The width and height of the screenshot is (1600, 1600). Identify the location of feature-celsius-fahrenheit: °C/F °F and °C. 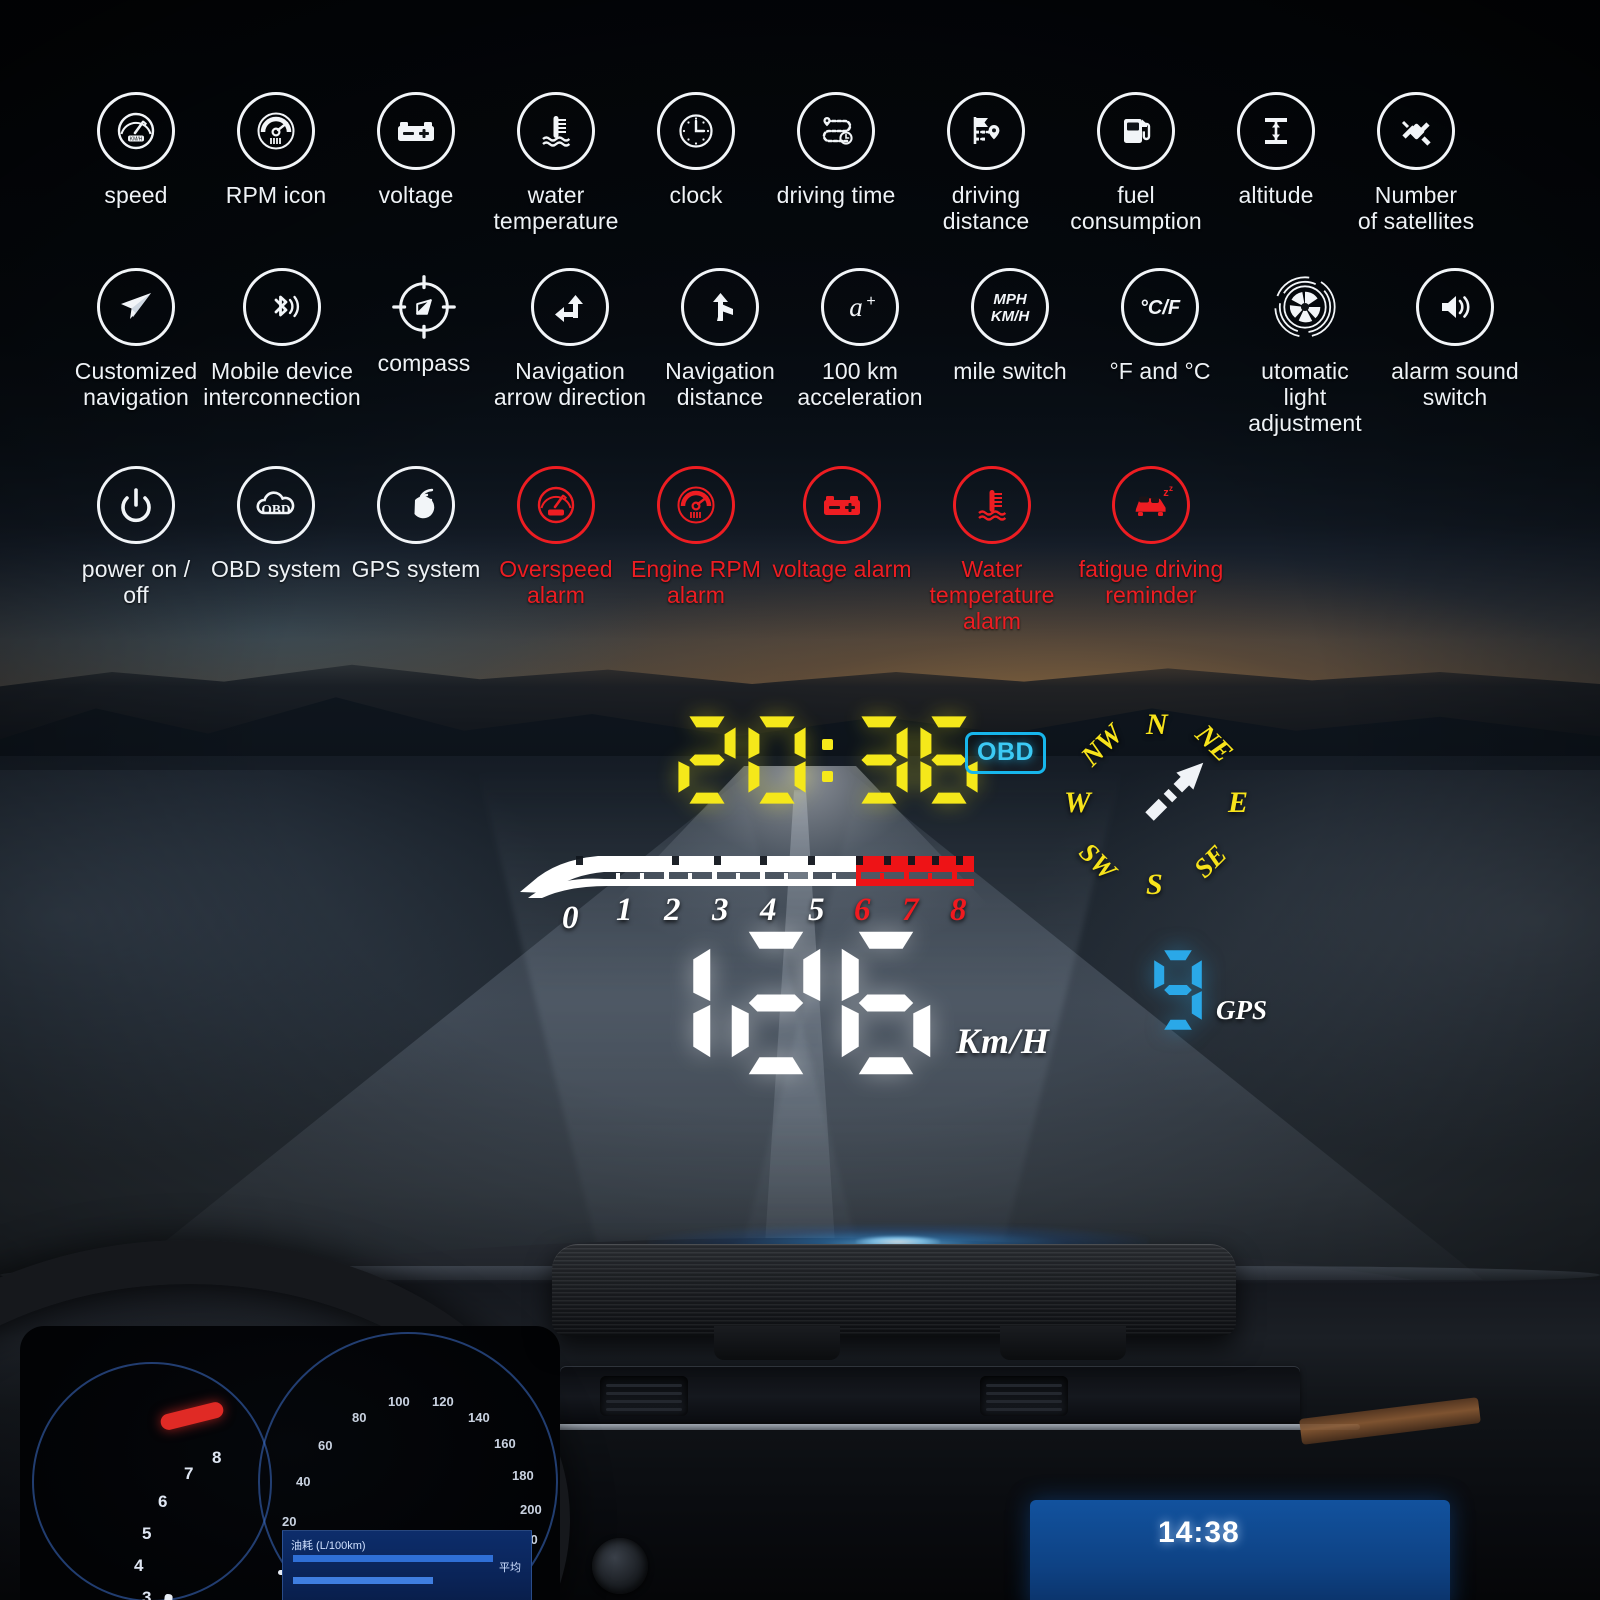
(1160, 325).